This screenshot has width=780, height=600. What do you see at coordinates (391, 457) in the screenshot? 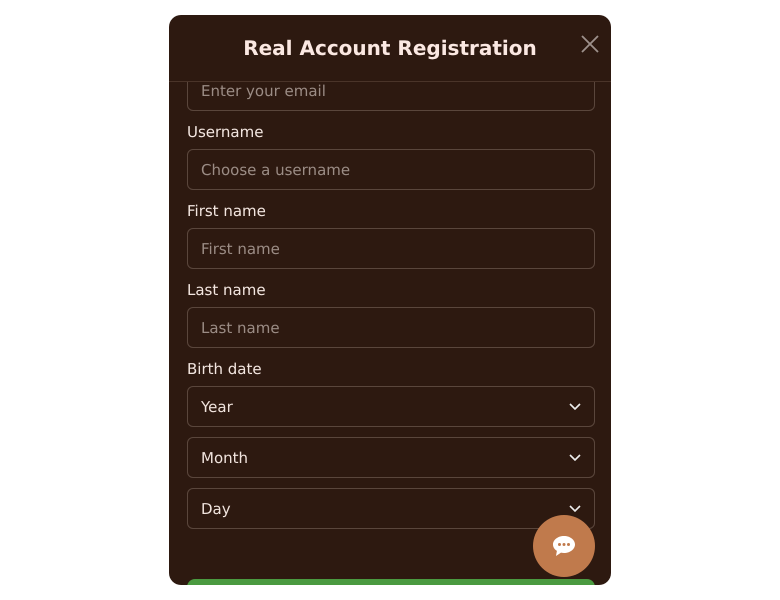
I see `select-field: Month` at bounding box center [391, 457].